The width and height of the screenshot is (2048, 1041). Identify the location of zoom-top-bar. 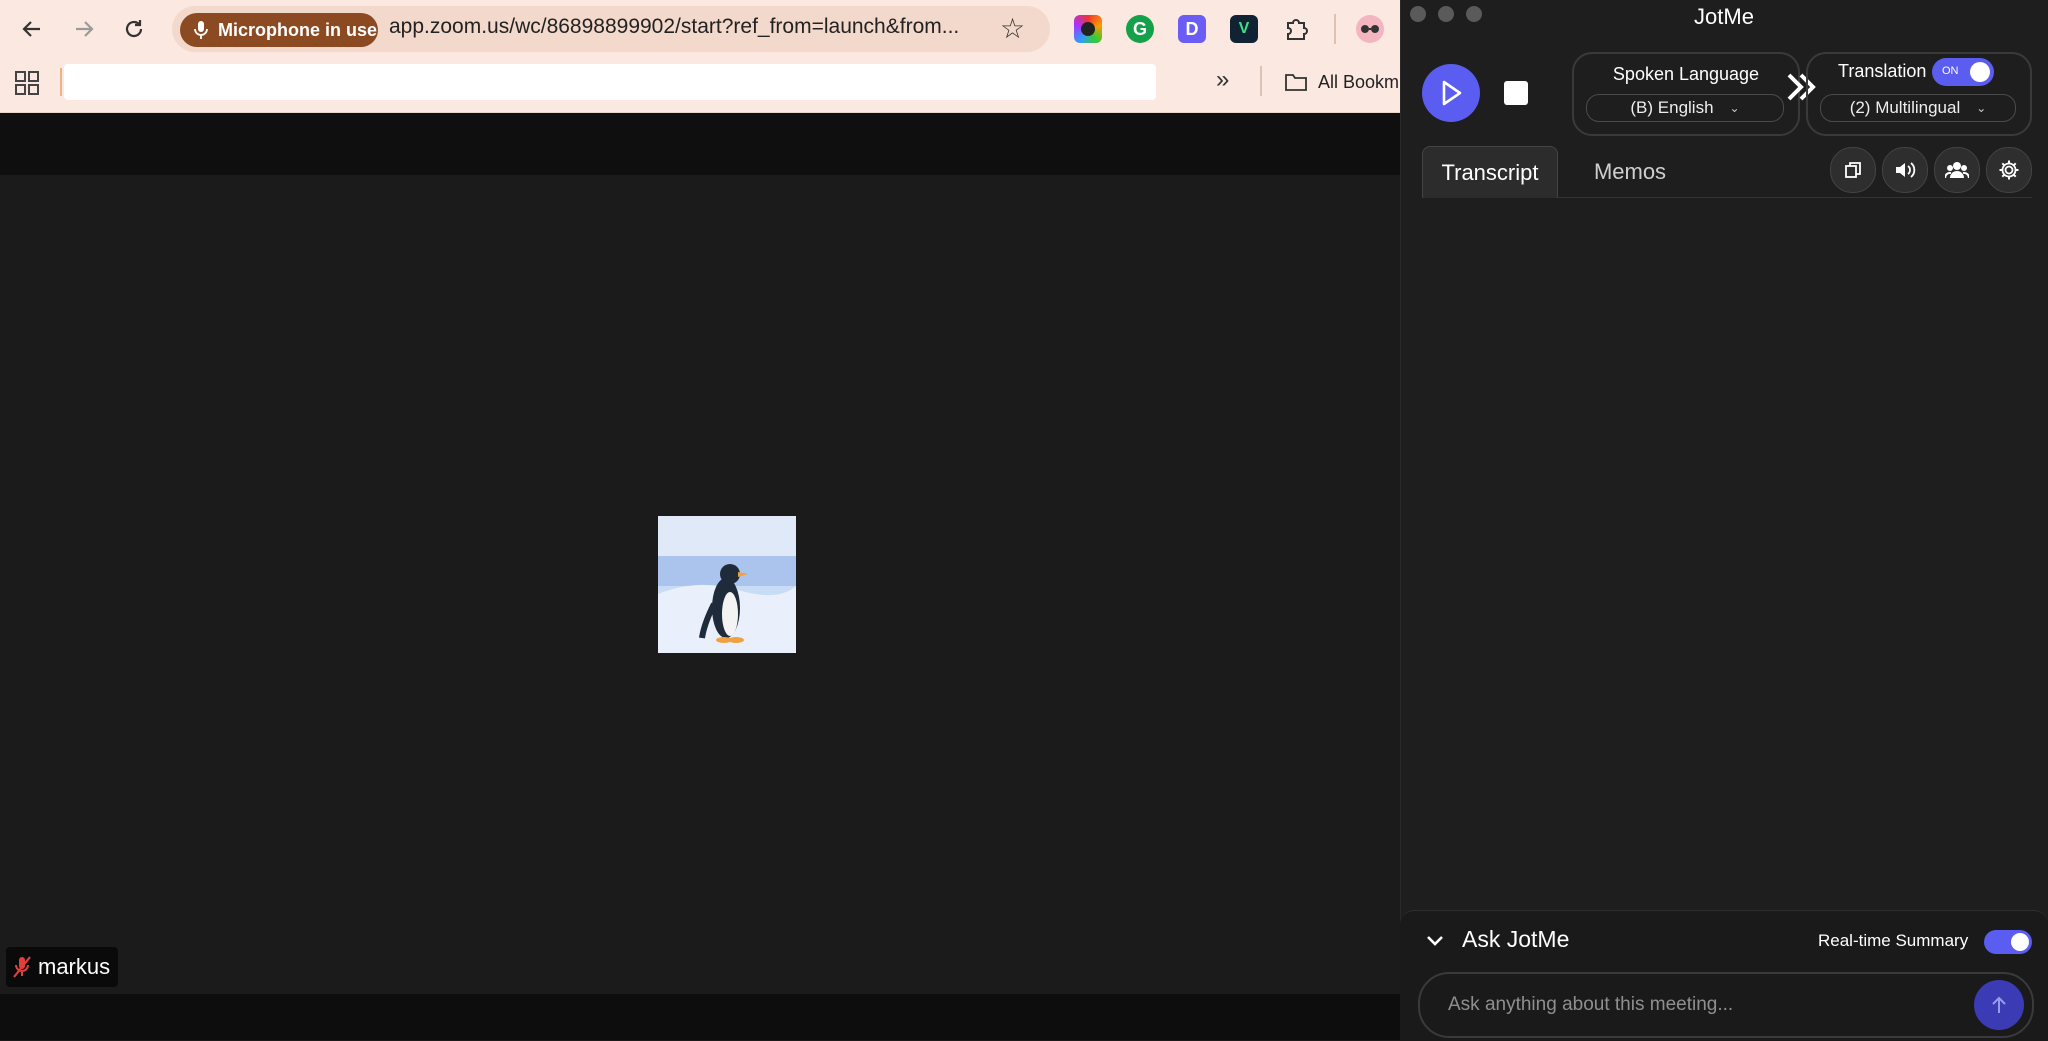
(700, 144).